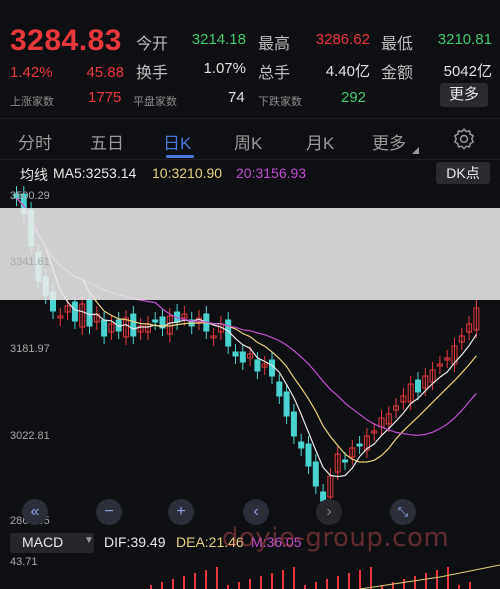 Image resolution: width=500 pixels, height=589 pixels. I want to click on fast-rewind-icon: «, so click(35, 512).